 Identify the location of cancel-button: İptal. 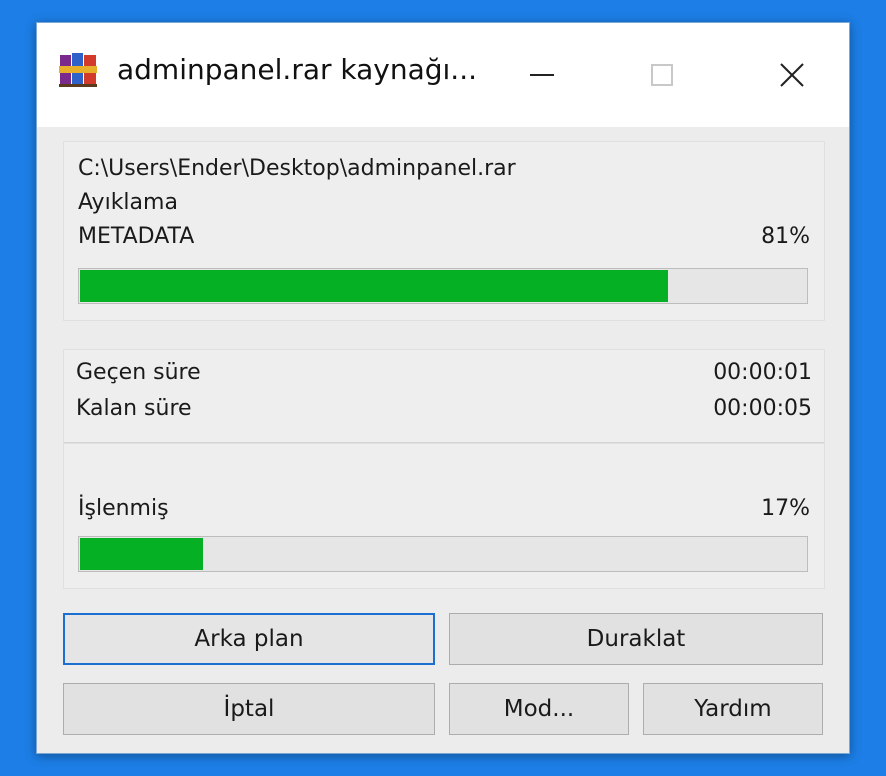
(249, 709).